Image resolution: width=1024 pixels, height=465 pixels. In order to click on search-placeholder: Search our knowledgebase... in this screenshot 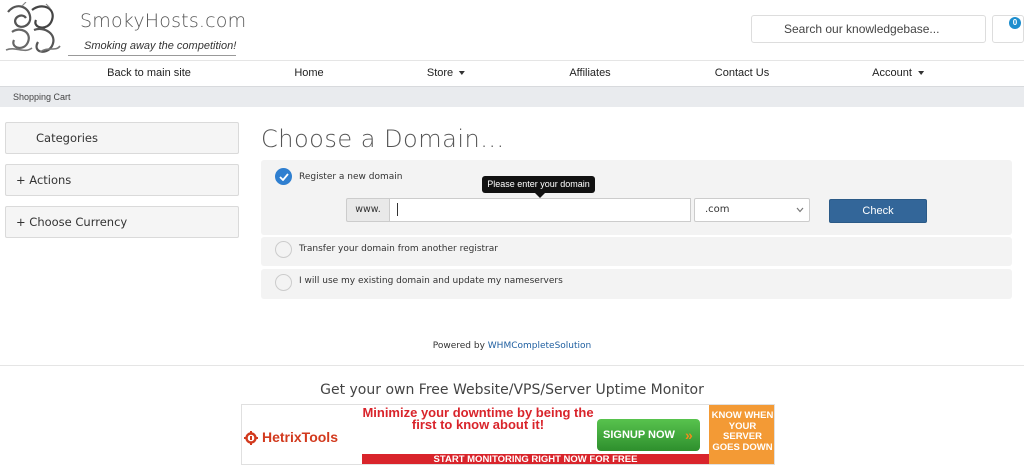, I will do `click(862, 29)`.